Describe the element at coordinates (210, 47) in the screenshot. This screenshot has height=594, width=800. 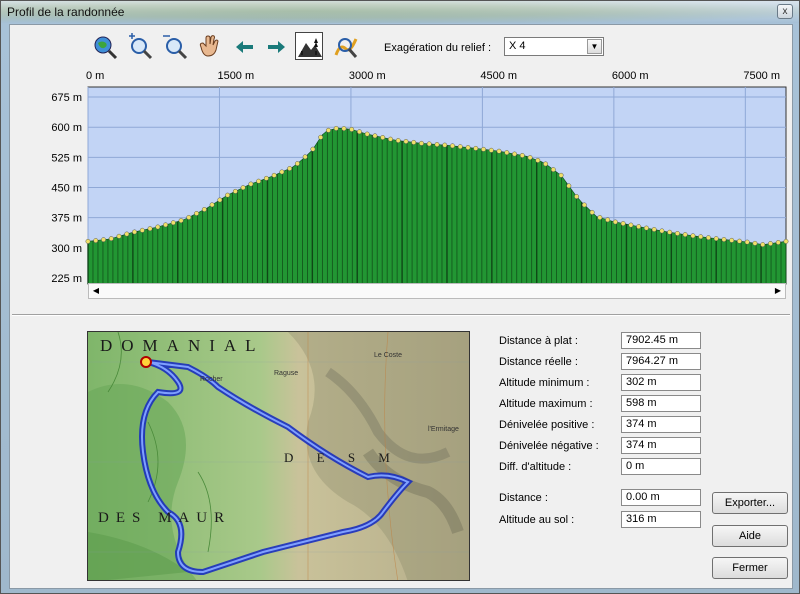
I see `pan-hand-icon` at that location.